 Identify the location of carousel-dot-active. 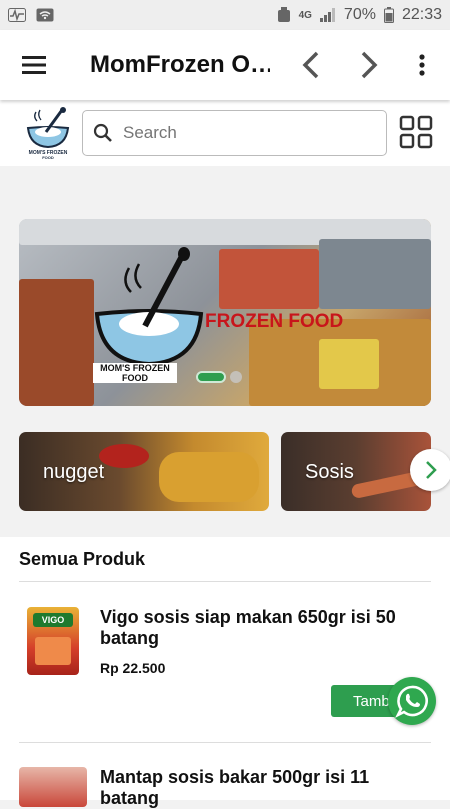
(211, 377).